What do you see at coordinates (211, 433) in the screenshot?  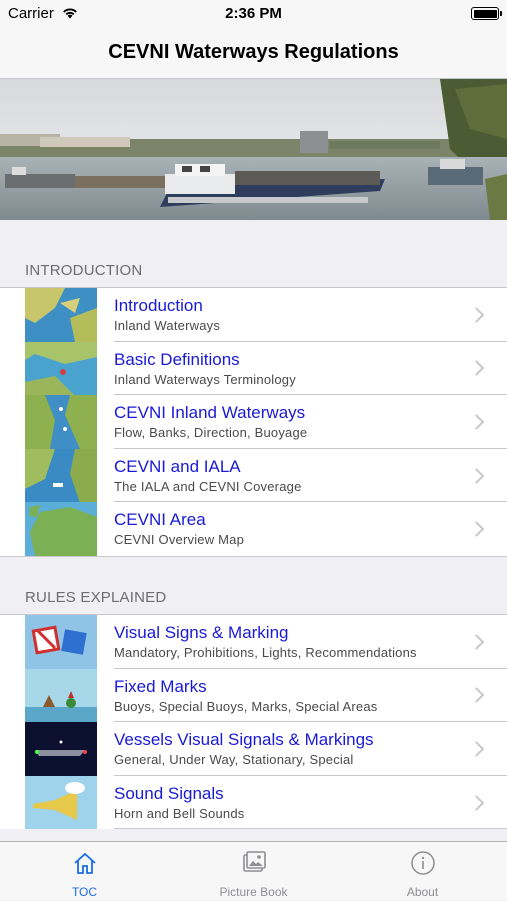 I see `item-subtitle: Flow, Banks, Direction, Buoyage` at bounding box center [211, 433].